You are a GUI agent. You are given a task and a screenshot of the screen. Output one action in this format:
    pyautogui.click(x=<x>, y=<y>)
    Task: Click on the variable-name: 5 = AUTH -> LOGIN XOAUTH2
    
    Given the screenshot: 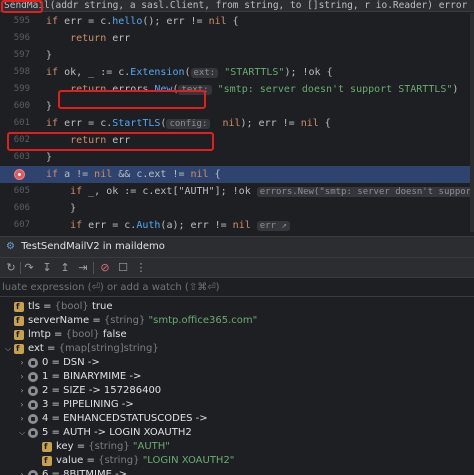 What is the action you would take?
    pyautogui.click(x=117, y=432)
    